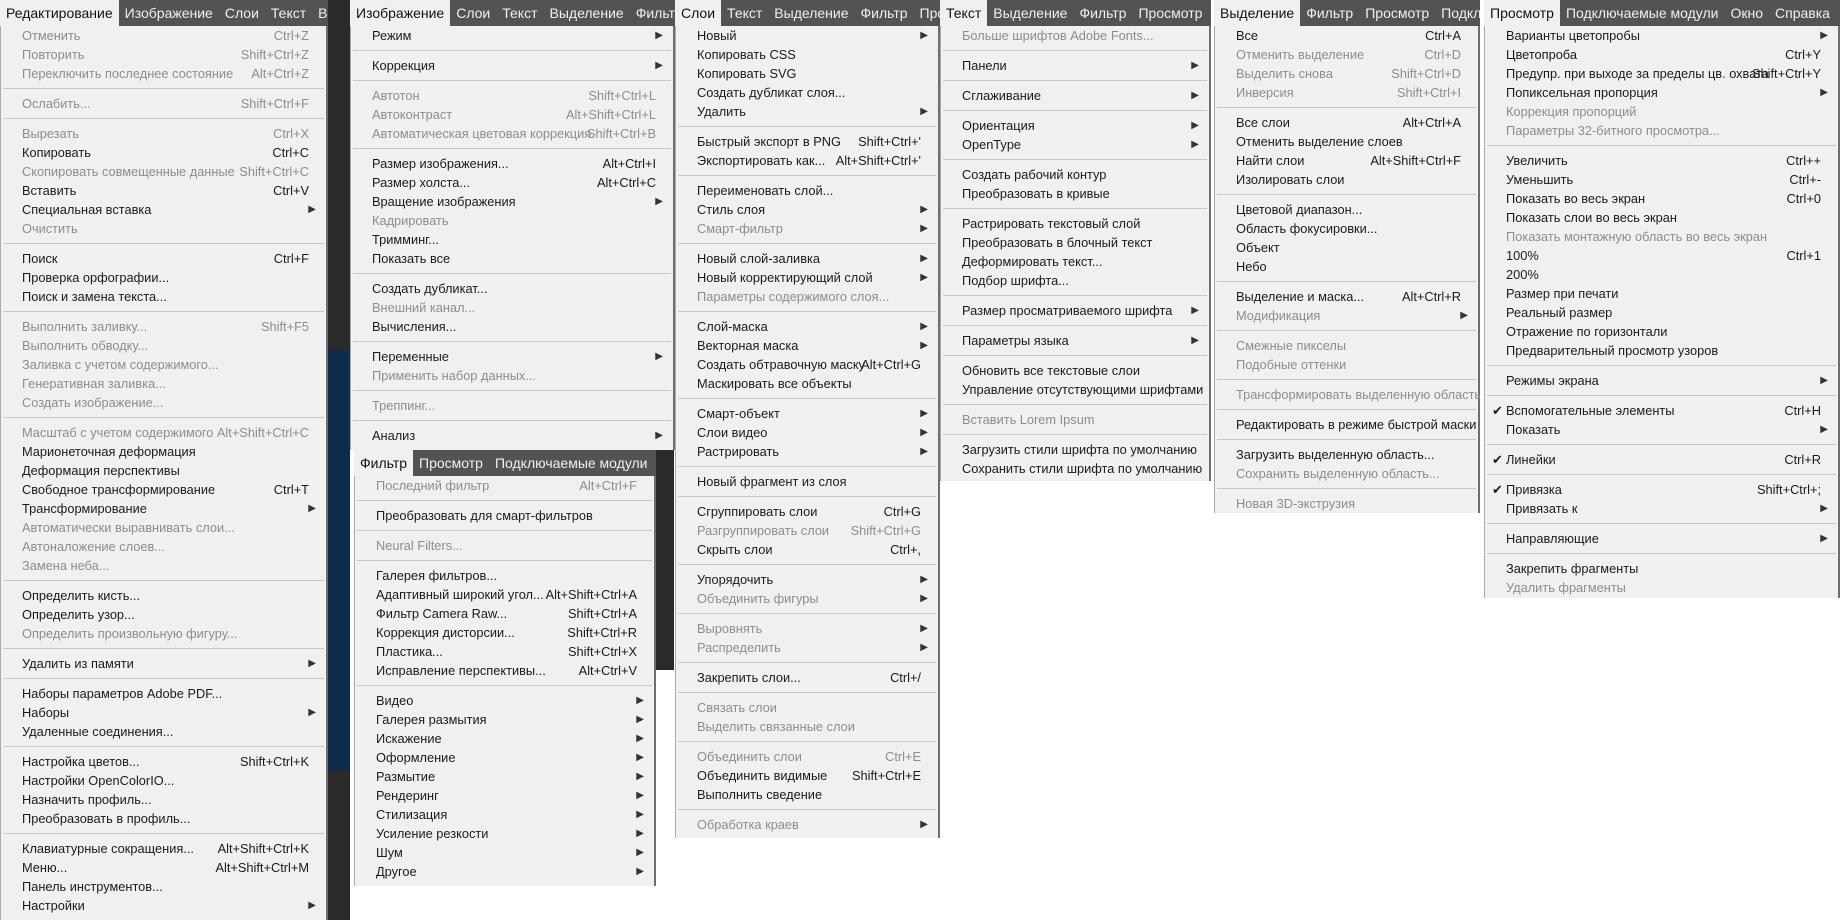 This screenshot has width=1840, height=920. Describe the element at coordinates (1661, 274) in the screenshot. I see `menu-item: 200%` at that location.